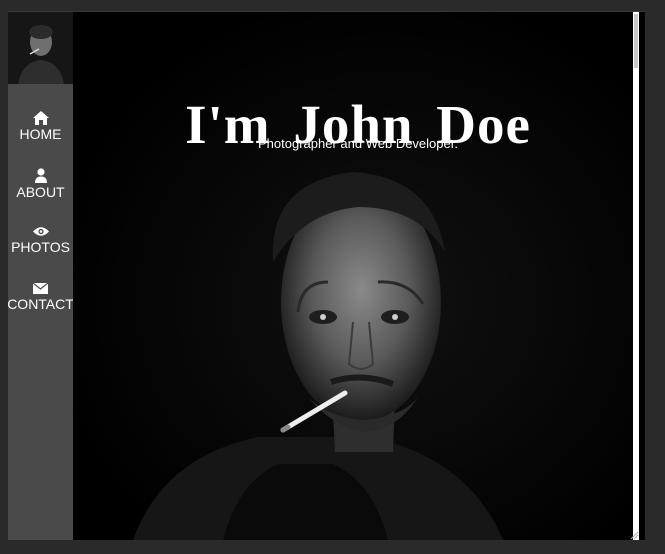 This screenshot has height=554, width=665. What do you see at coordinates (40, 247) in the screenshot?
I see `sidebar-item-label: PHOTOS` at bounding box center [40, 247].